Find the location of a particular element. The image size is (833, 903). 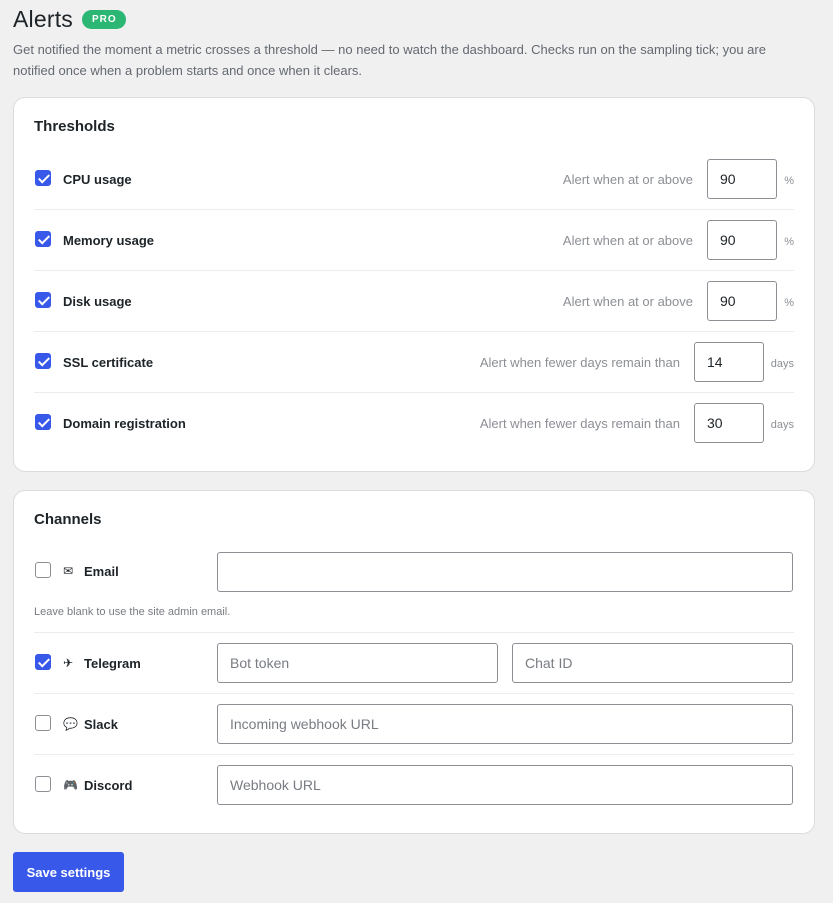

slack-label: Slack is located at coordinates (101, 724).